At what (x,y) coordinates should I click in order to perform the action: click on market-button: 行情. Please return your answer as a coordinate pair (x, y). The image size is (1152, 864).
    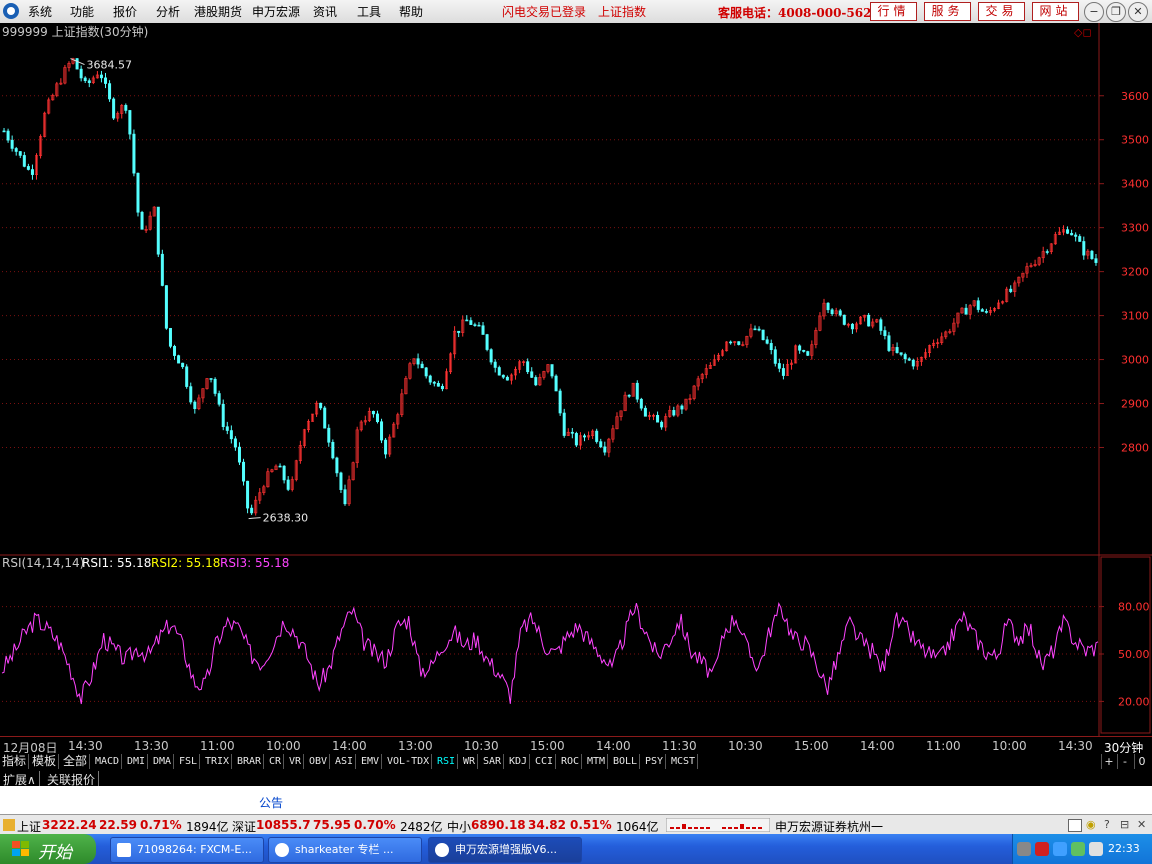
    Looking at the image, I should click on (893, 11).